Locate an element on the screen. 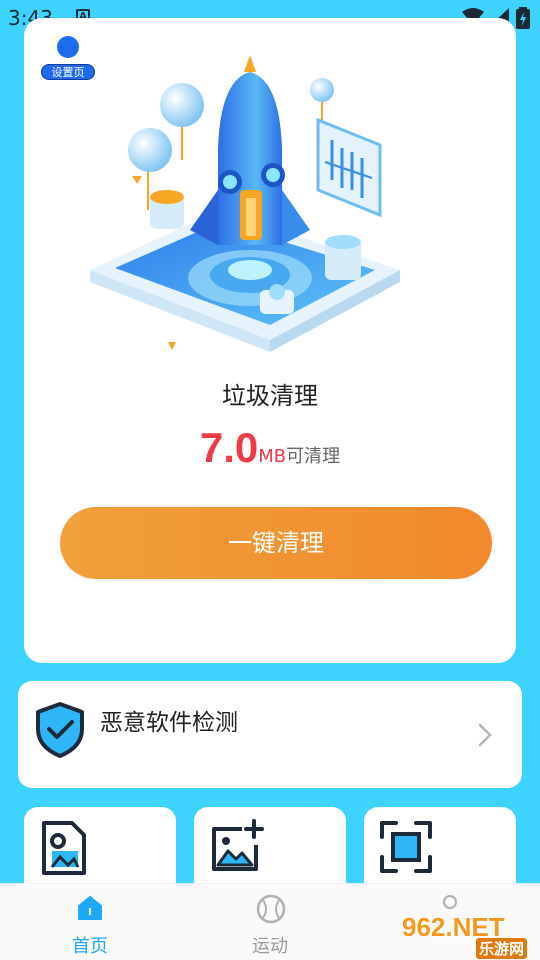 The height and width of the screenshot is (960, 540). nav-item-sport: 运动 is located at coordinates (270, 922).